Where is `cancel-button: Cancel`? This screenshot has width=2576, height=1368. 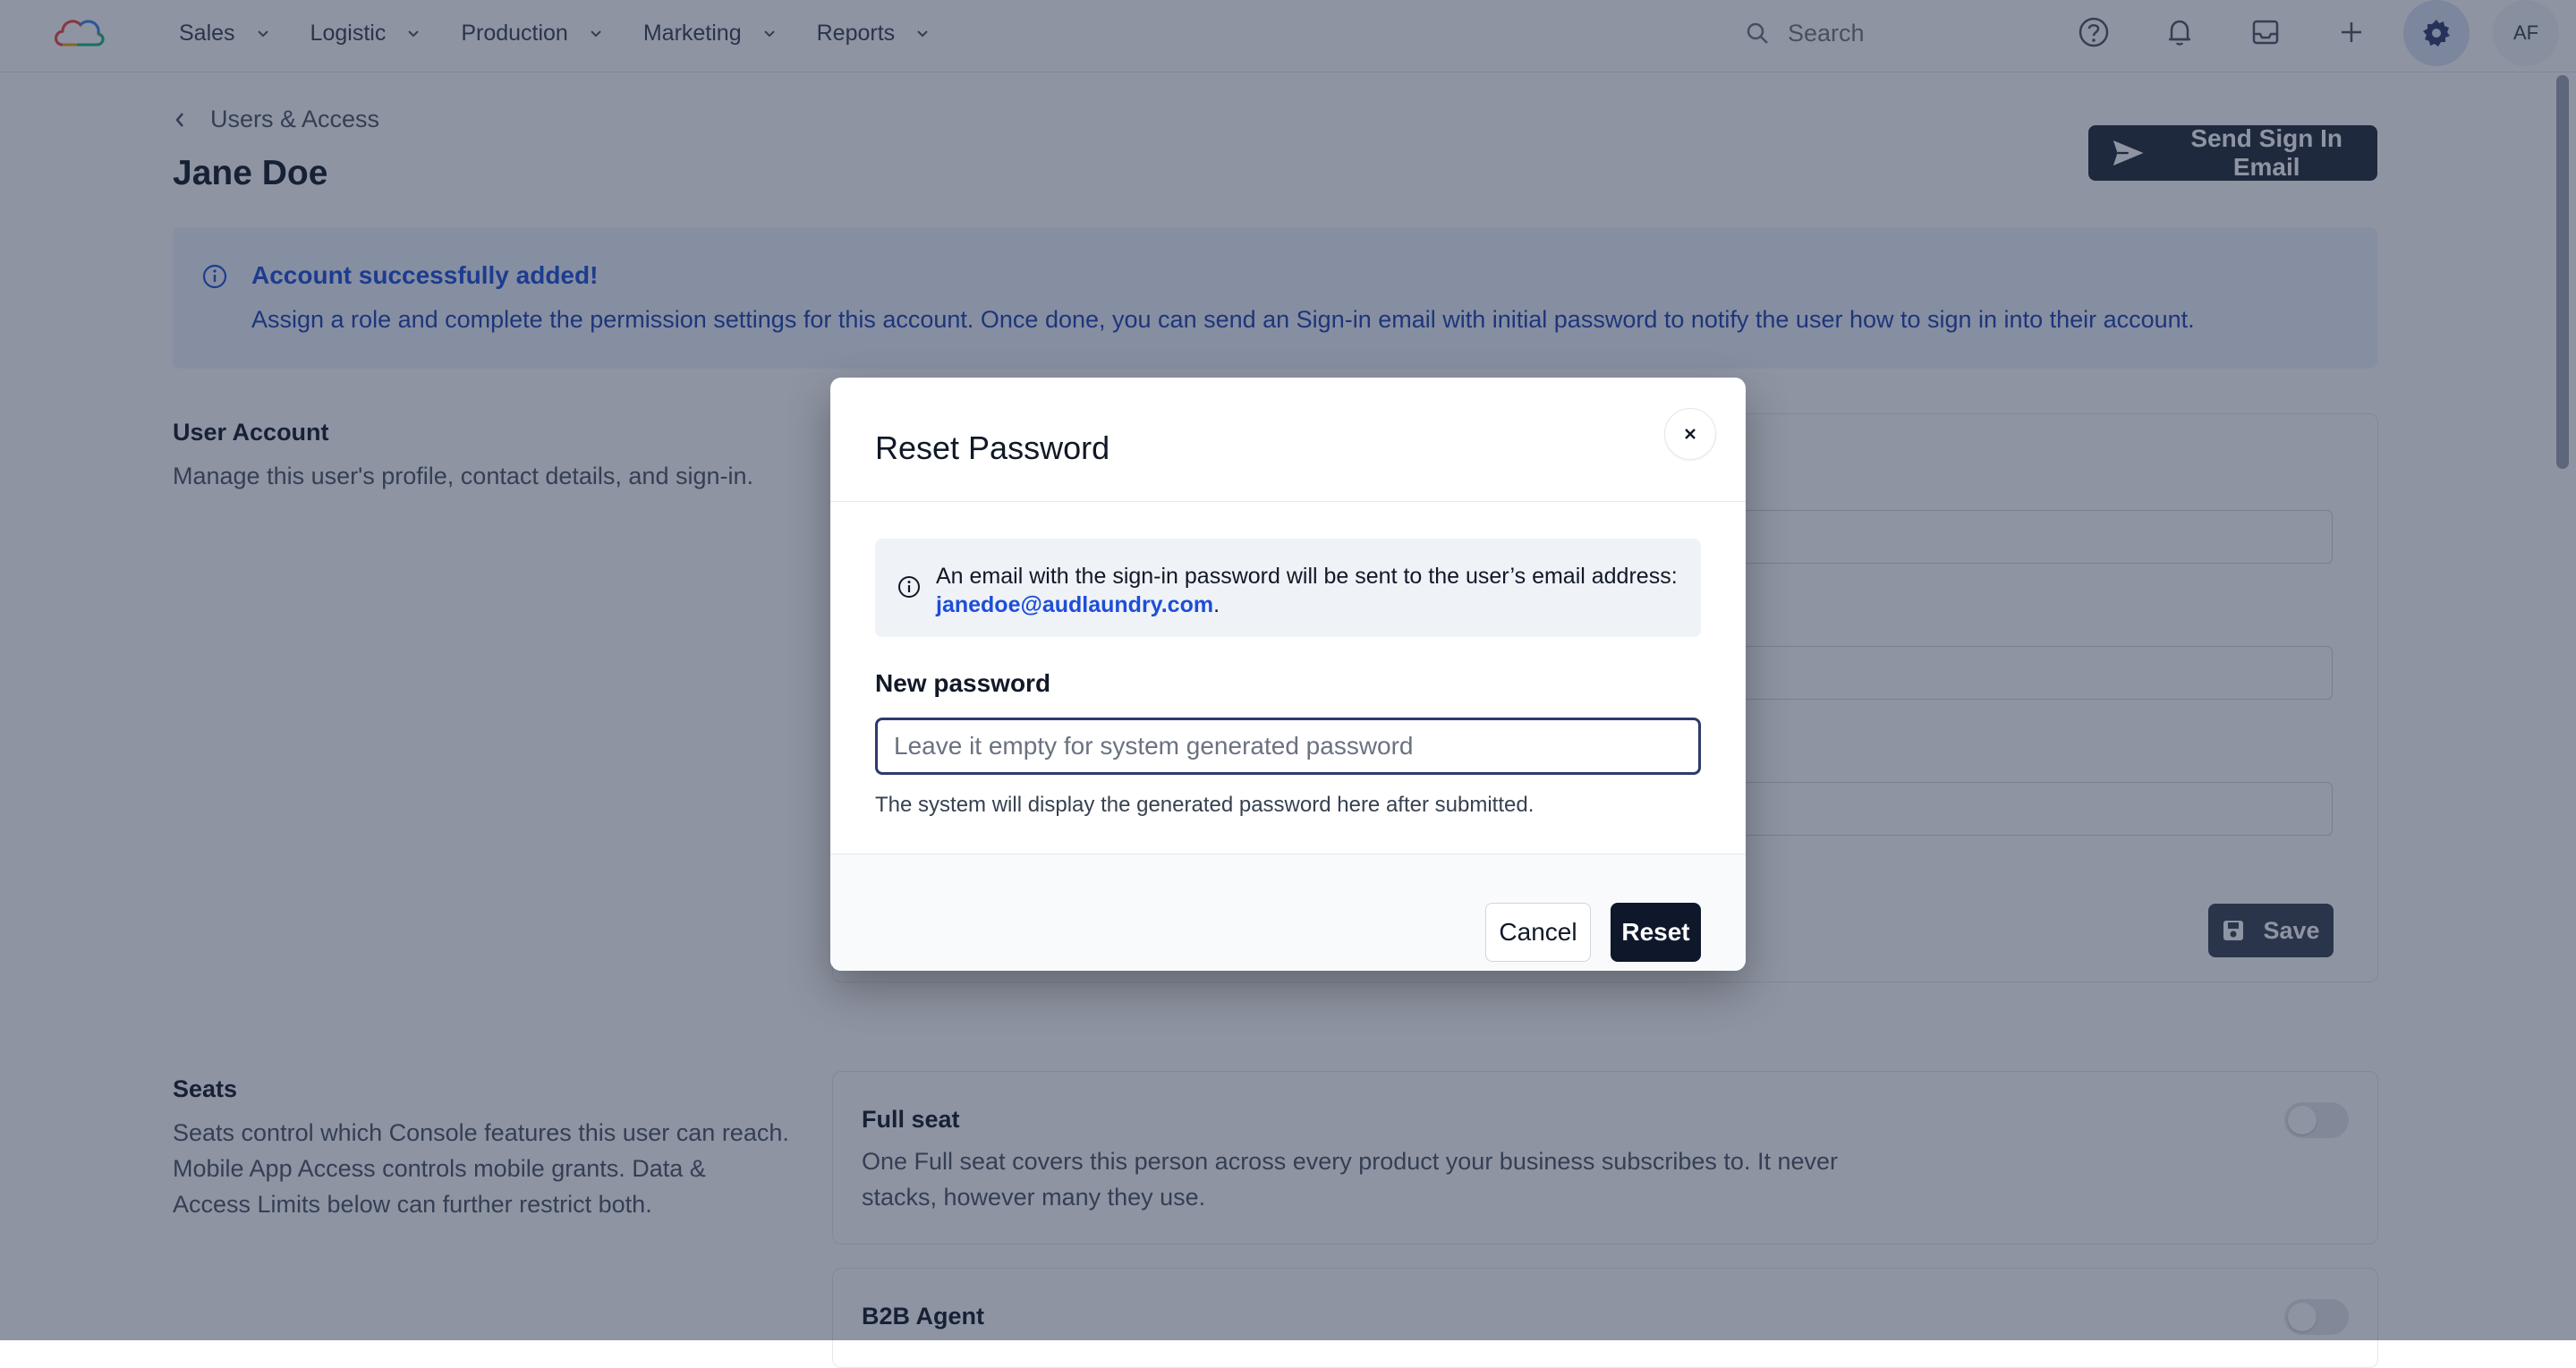 cancel-button: Cancel is located at coordinates (1538, 932).